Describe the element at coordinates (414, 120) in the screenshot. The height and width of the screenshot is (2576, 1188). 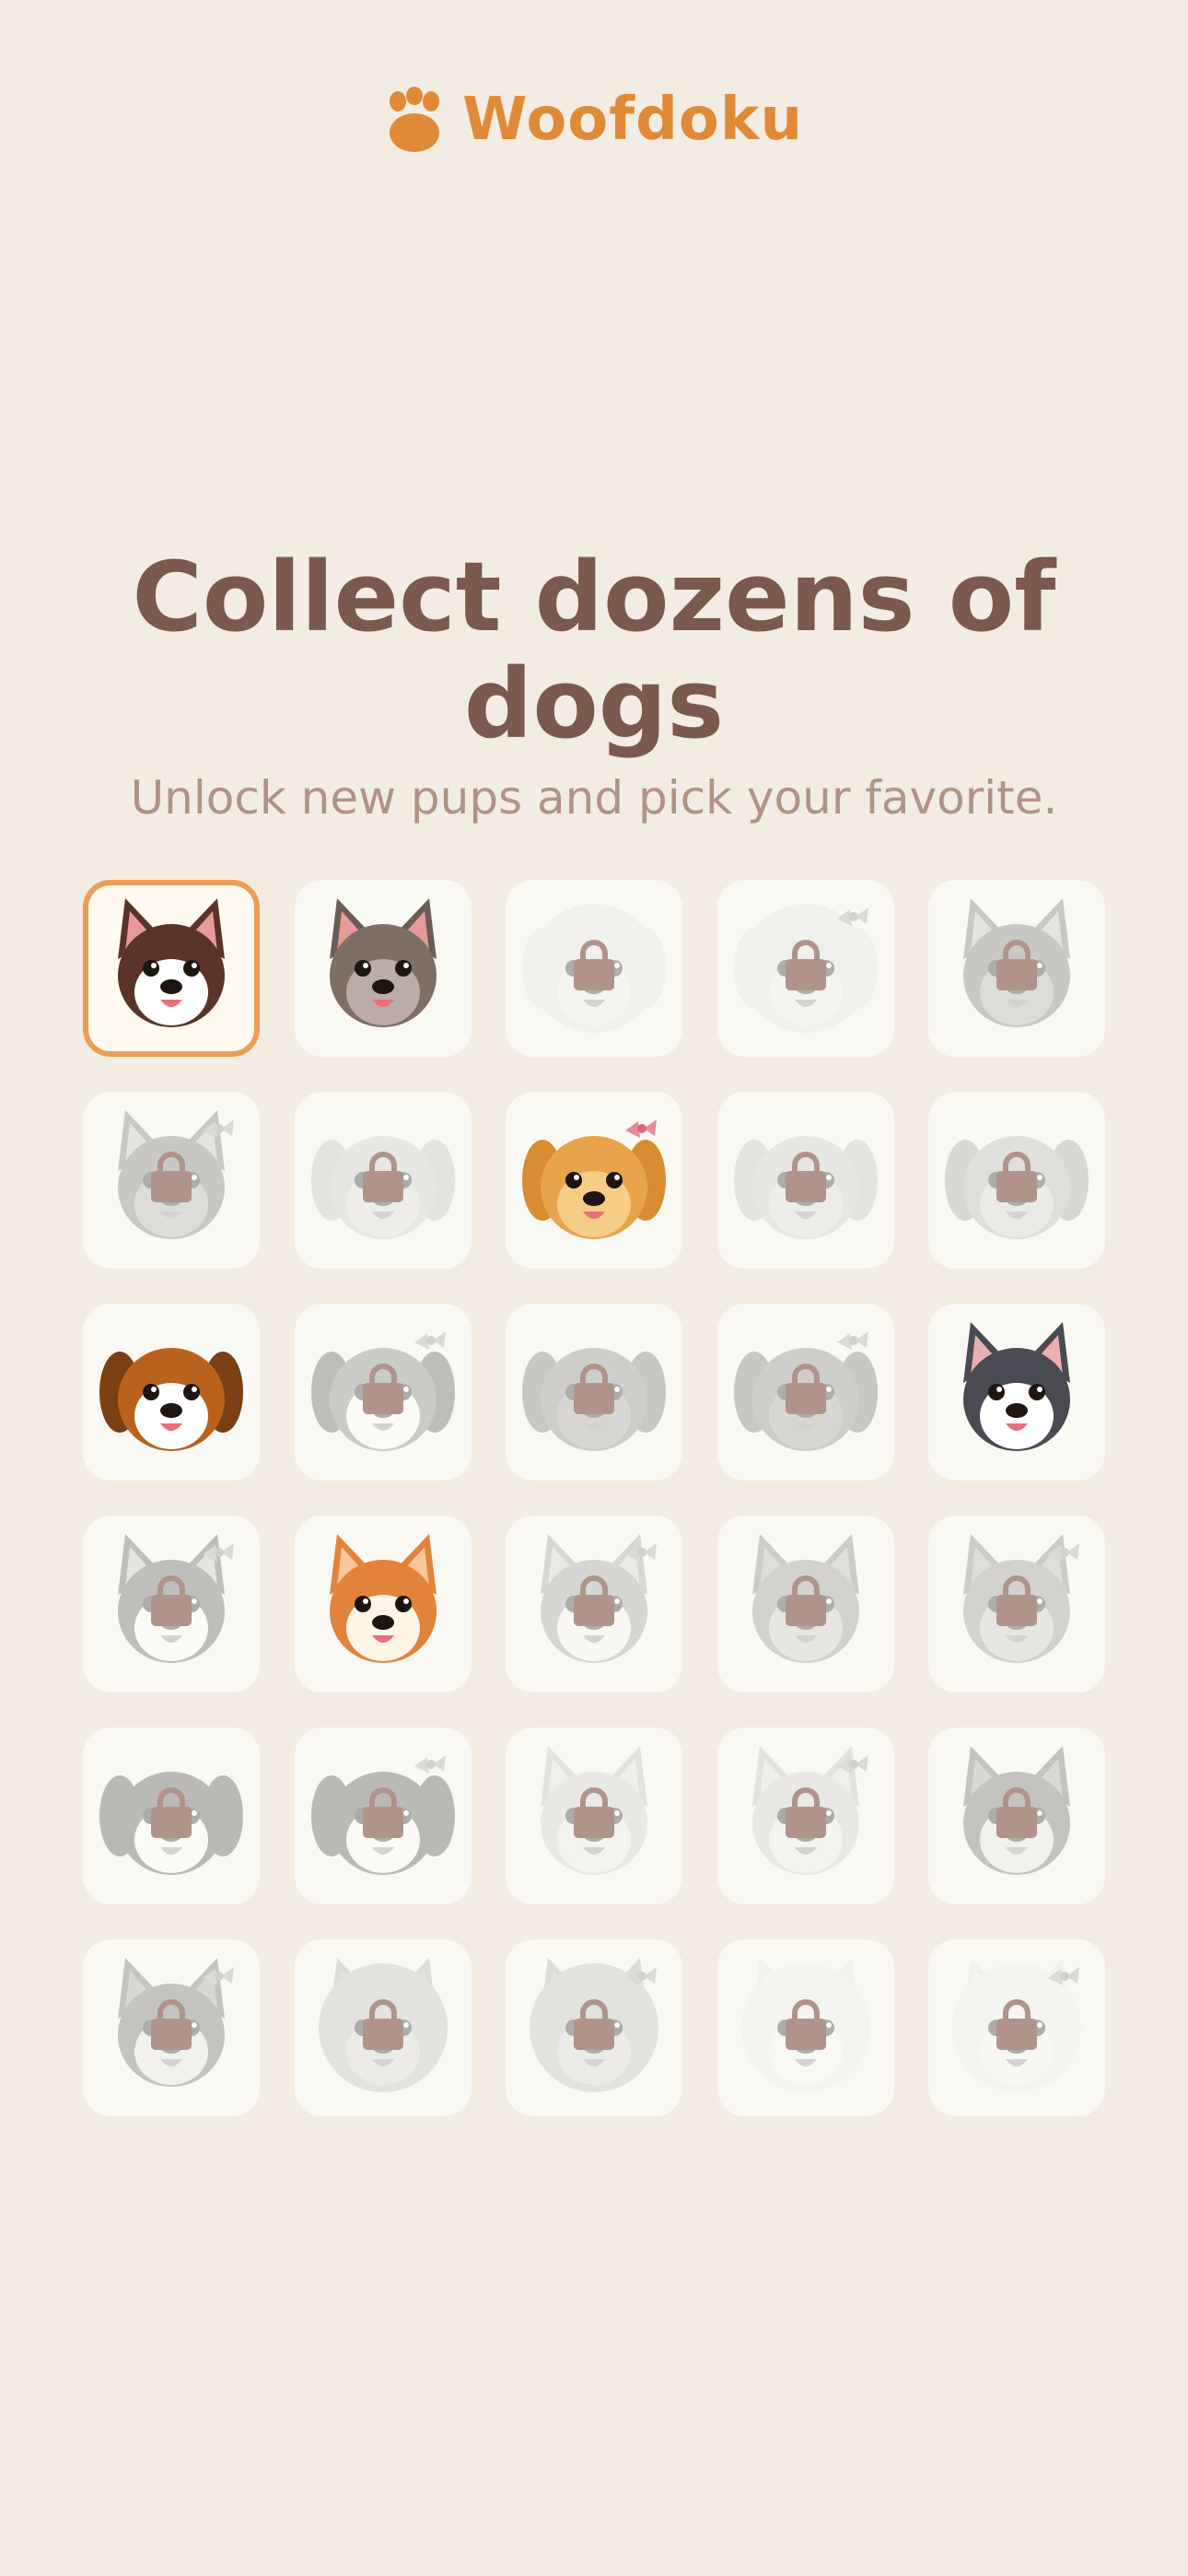
I see `paw-icon` at that location.